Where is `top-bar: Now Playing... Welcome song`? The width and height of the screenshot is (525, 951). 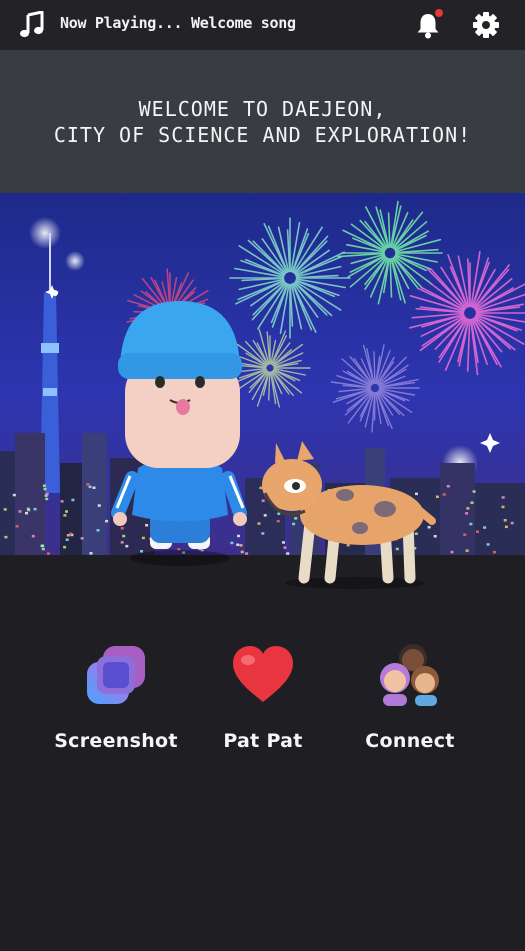
top-bar: Now Playing... Welcome song is located at coordinates (262, 25).